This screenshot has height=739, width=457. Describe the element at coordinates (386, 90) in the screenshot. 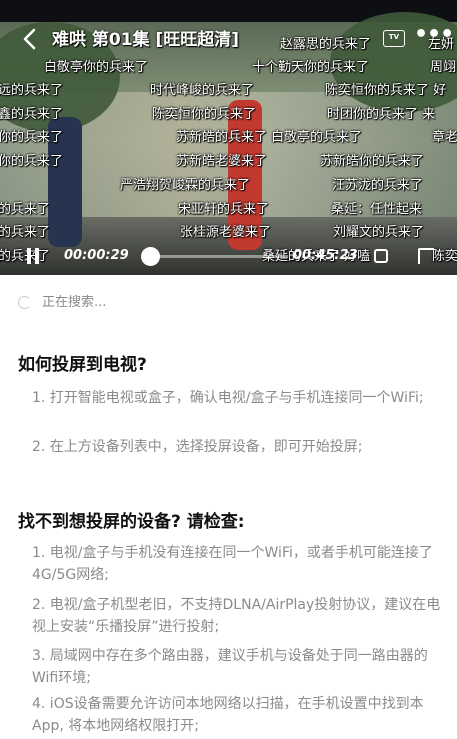

I see `danmaku-comment: 陈奕恒你的兵来了 好` at that location.